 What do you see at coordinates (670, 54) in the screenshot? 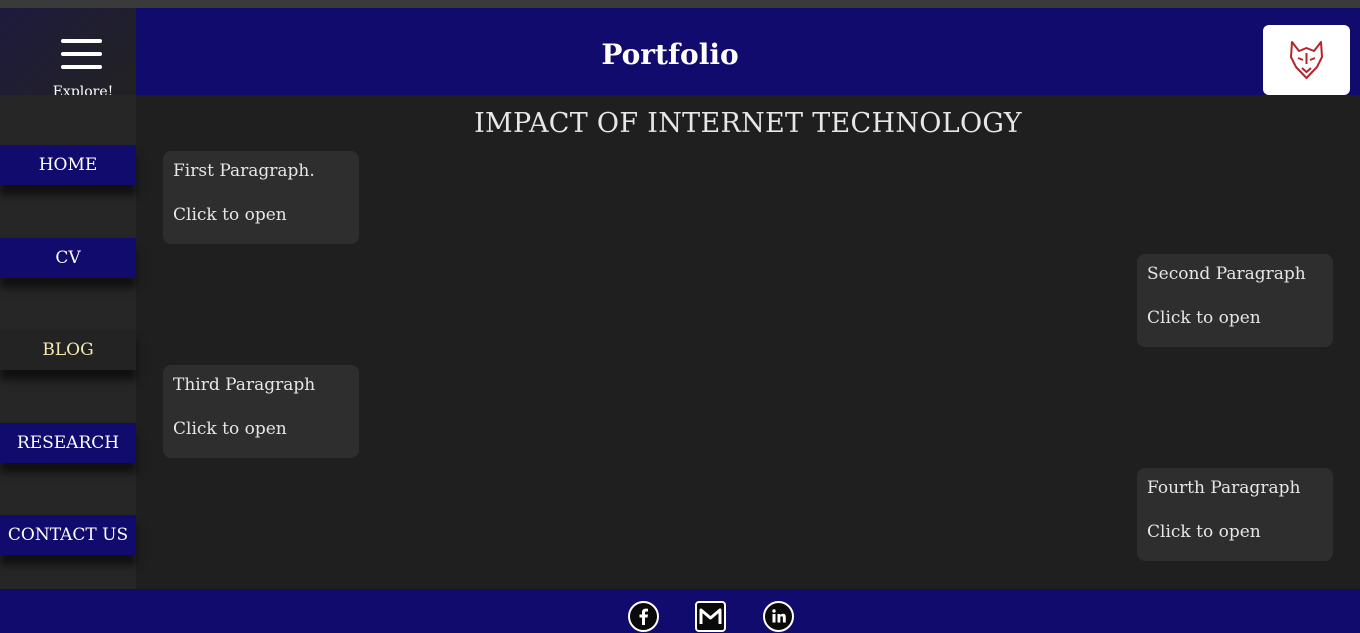
I see `page-title: Portfolio` at bounding box center [670, 54].